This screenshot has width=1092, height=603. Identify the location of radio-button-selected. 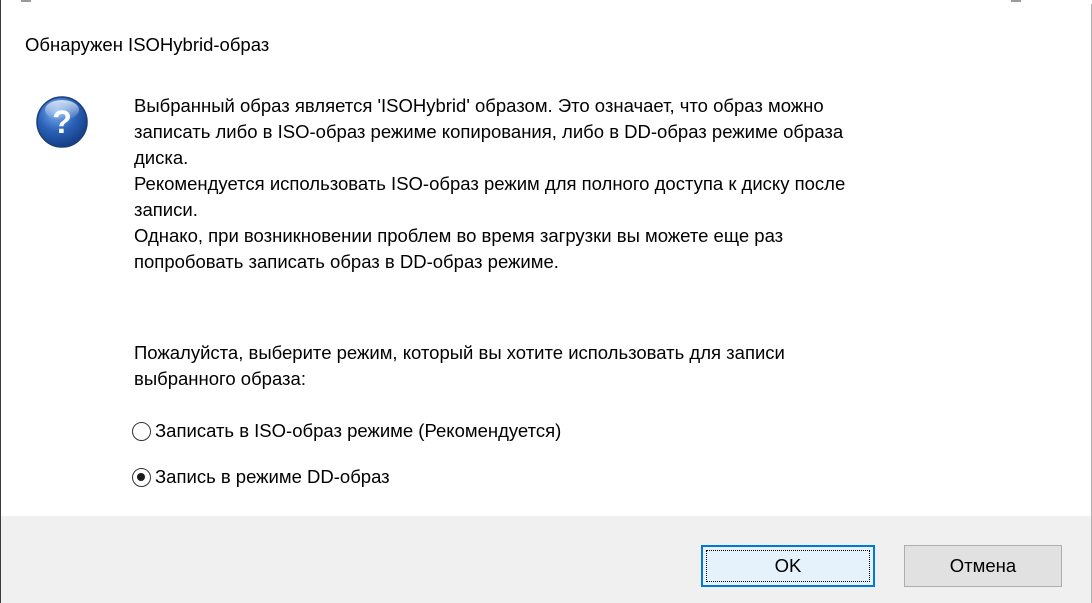
(141, 477).